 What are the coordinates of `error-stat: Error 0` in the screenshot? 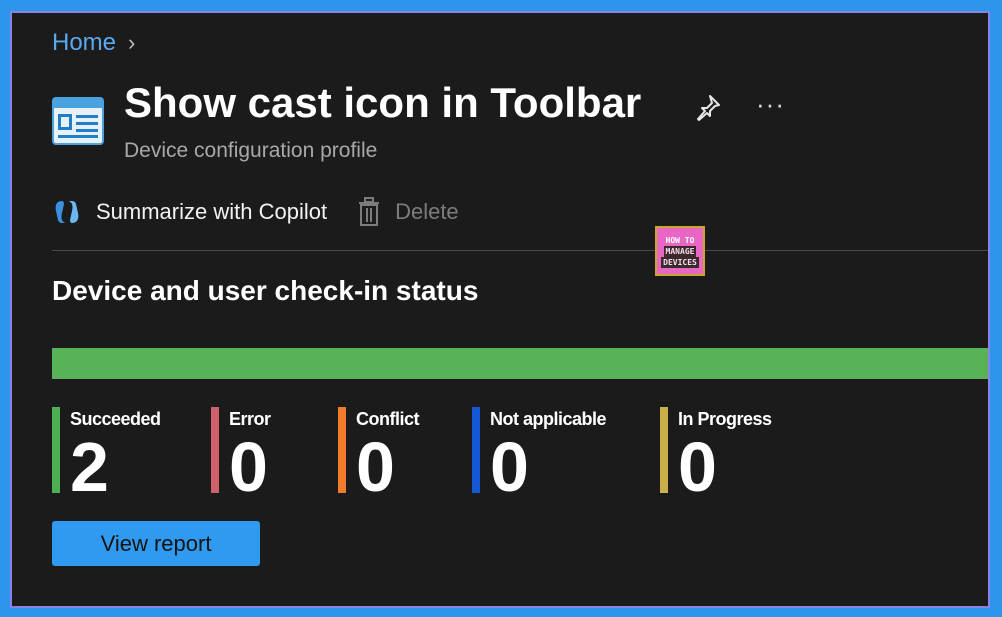 It's located at (241, 454).